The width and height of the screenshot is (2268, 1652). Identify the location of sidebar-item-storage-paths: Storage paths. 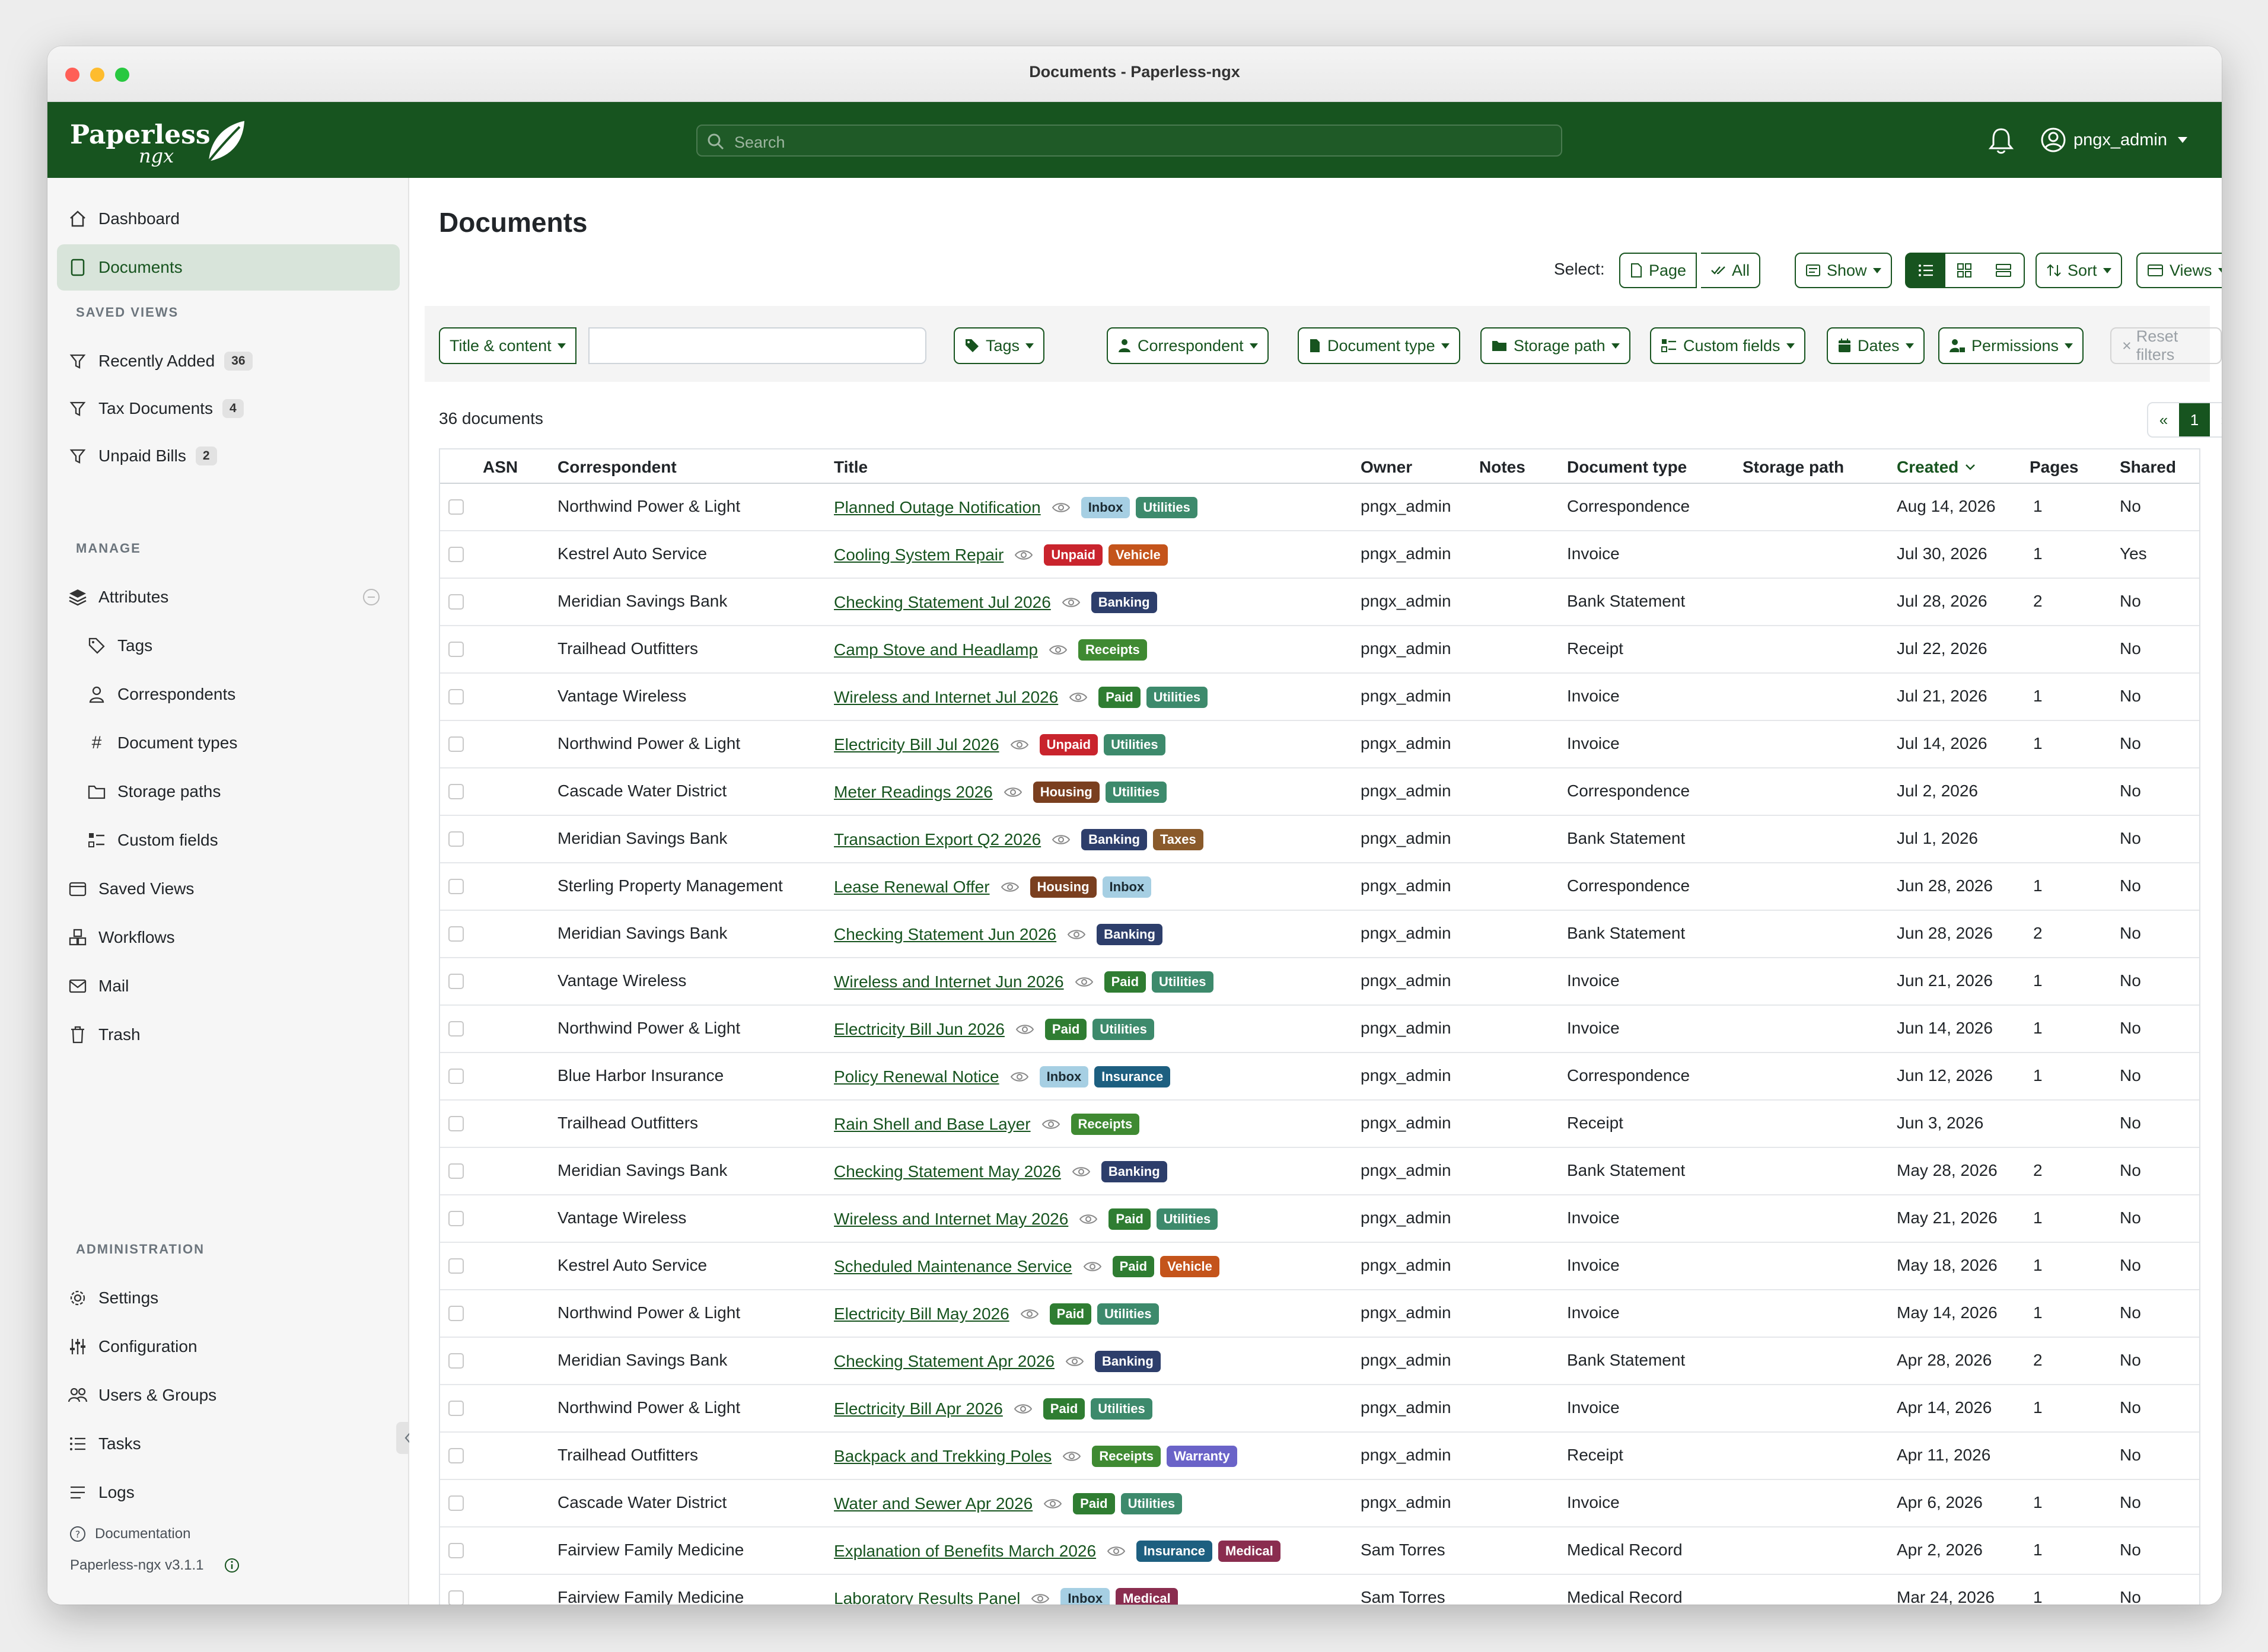
(238, 791).